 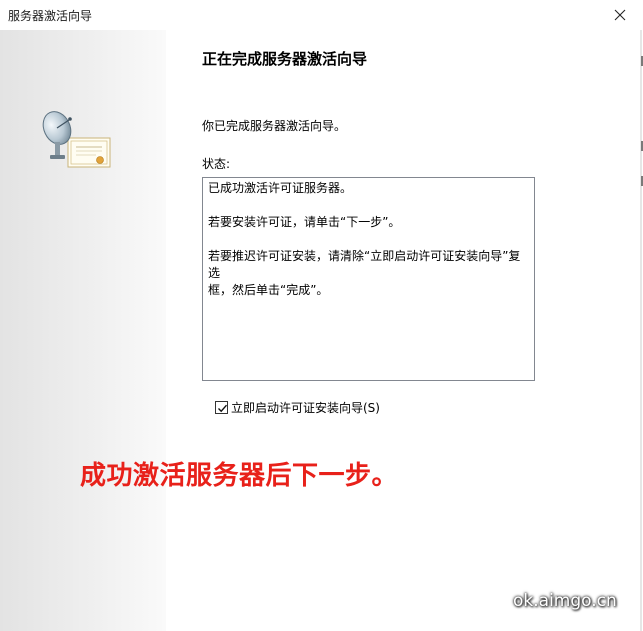 I want to click on status-label: 状态:, so click(x=216, y=164).